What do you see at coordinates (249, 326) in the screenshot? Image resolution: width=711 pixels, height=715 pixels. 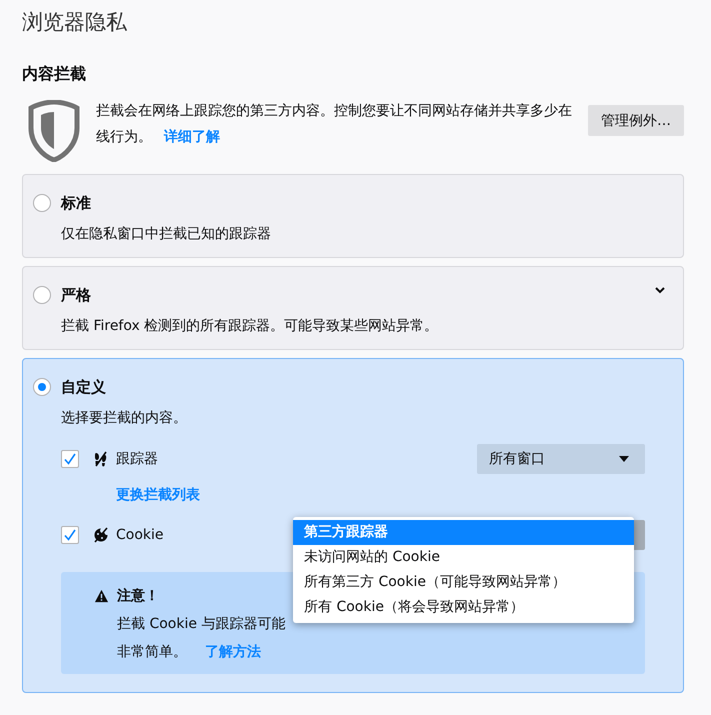 I see `option-description: 拦截 Firefox 检测到的所有跟踪器。可能导致某些网站异常。` at bounding box center [249, 326].